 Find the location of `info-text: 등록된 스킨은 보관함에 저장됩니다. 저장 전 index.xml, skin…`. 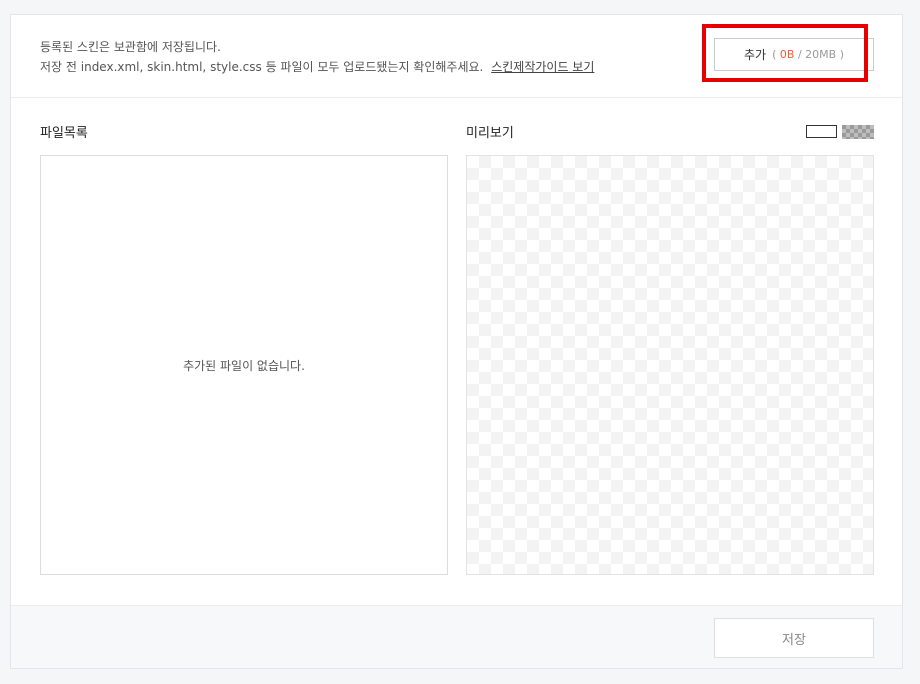

info-text: 등록된 스킨은 보관함에 저장됩니다. 저장 전 index.xml, skin… is located at coordinates (317, 57).